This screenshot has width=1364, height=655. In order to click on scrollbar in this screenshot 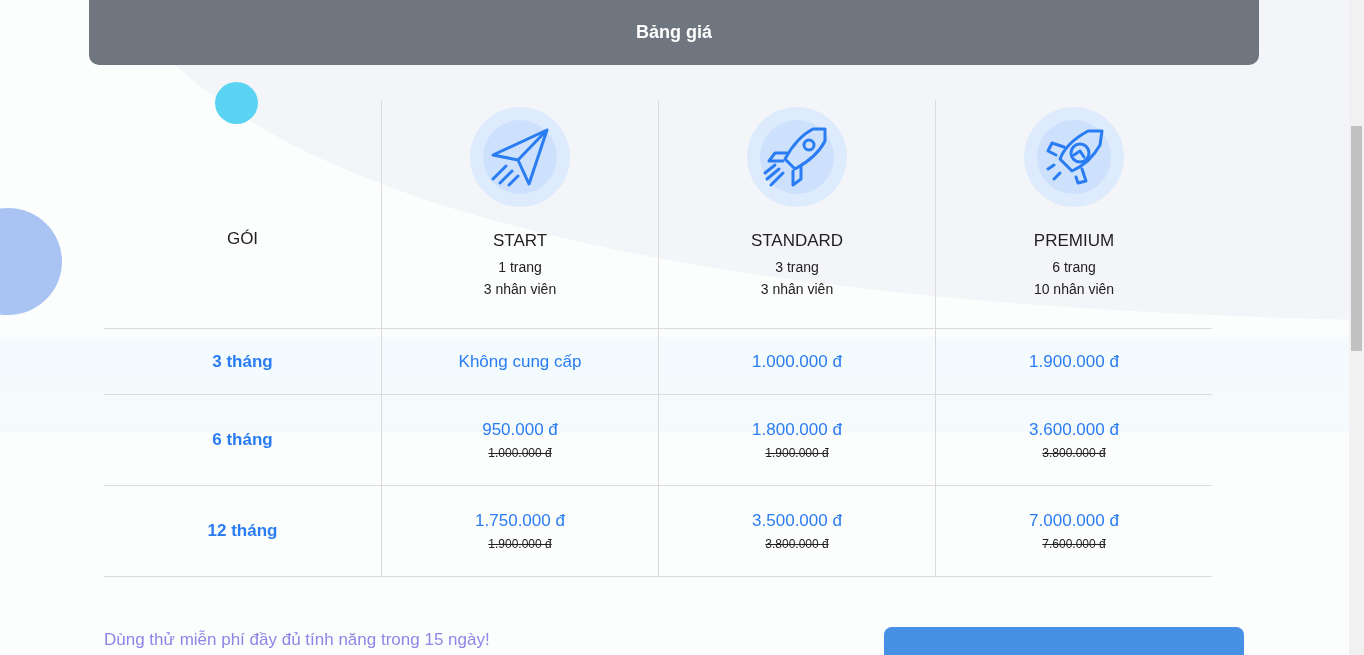, I will do `click(1356, 327)`.